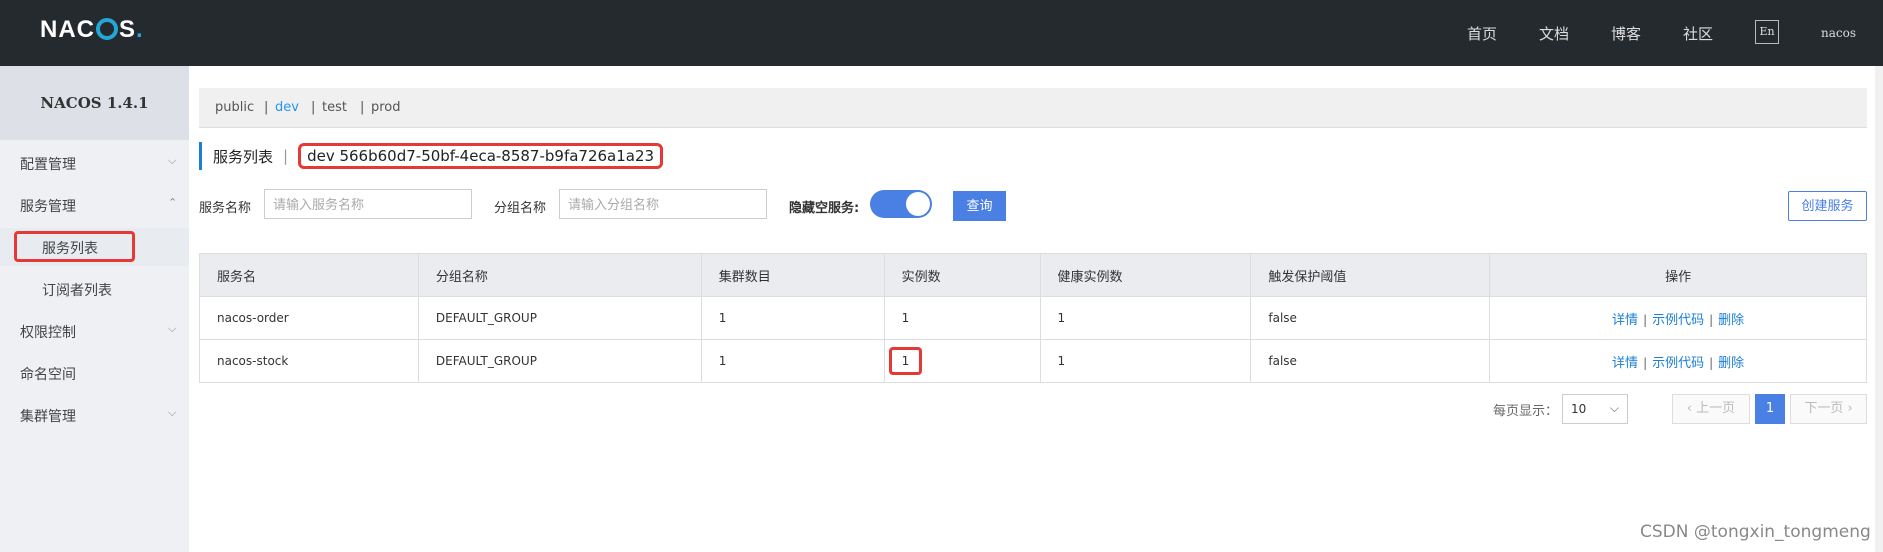 The height and width of the screenshot is (552, 1883). I want to click on next-page-label: 下一页, so click(1824, 408).